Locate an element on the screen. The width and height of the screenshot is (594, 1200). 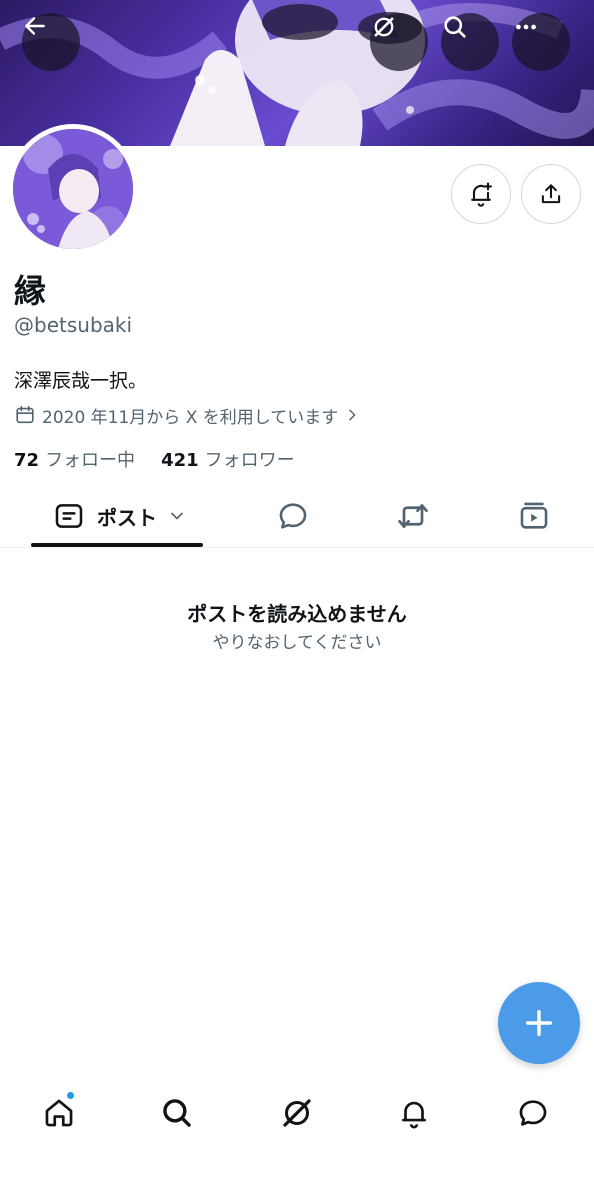
nav-search is located at coordinates (177, 1113).